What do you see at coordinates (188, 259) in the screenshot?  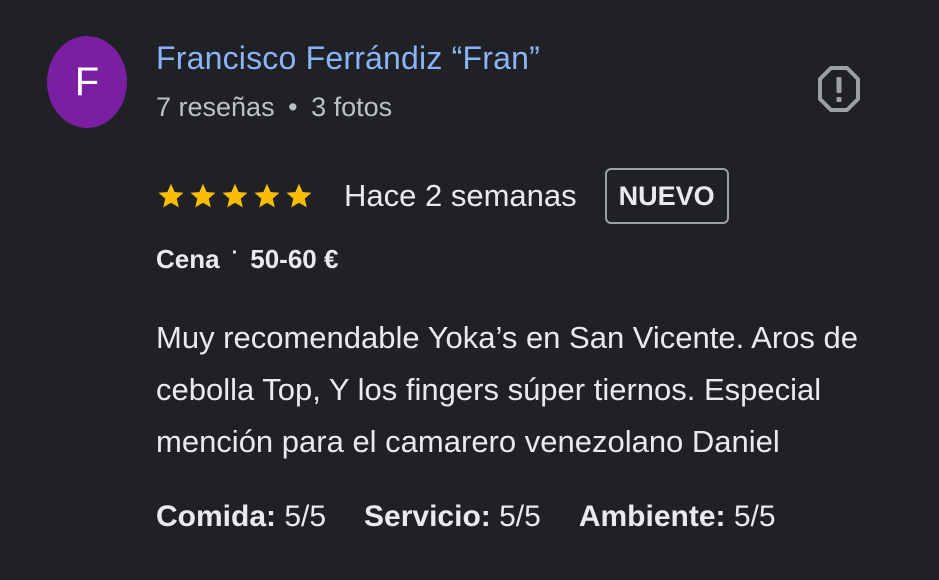 I see `meal-type: Cena` at bounding box center [188, 259].